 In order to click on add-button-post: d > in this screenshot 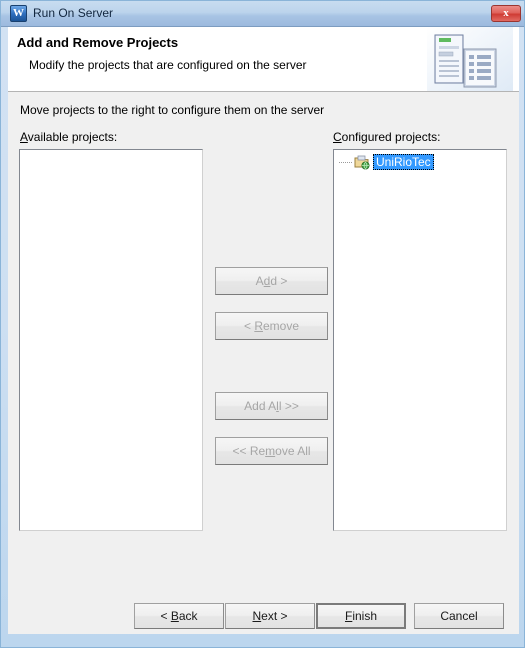, I will do `click(279, 281)`.